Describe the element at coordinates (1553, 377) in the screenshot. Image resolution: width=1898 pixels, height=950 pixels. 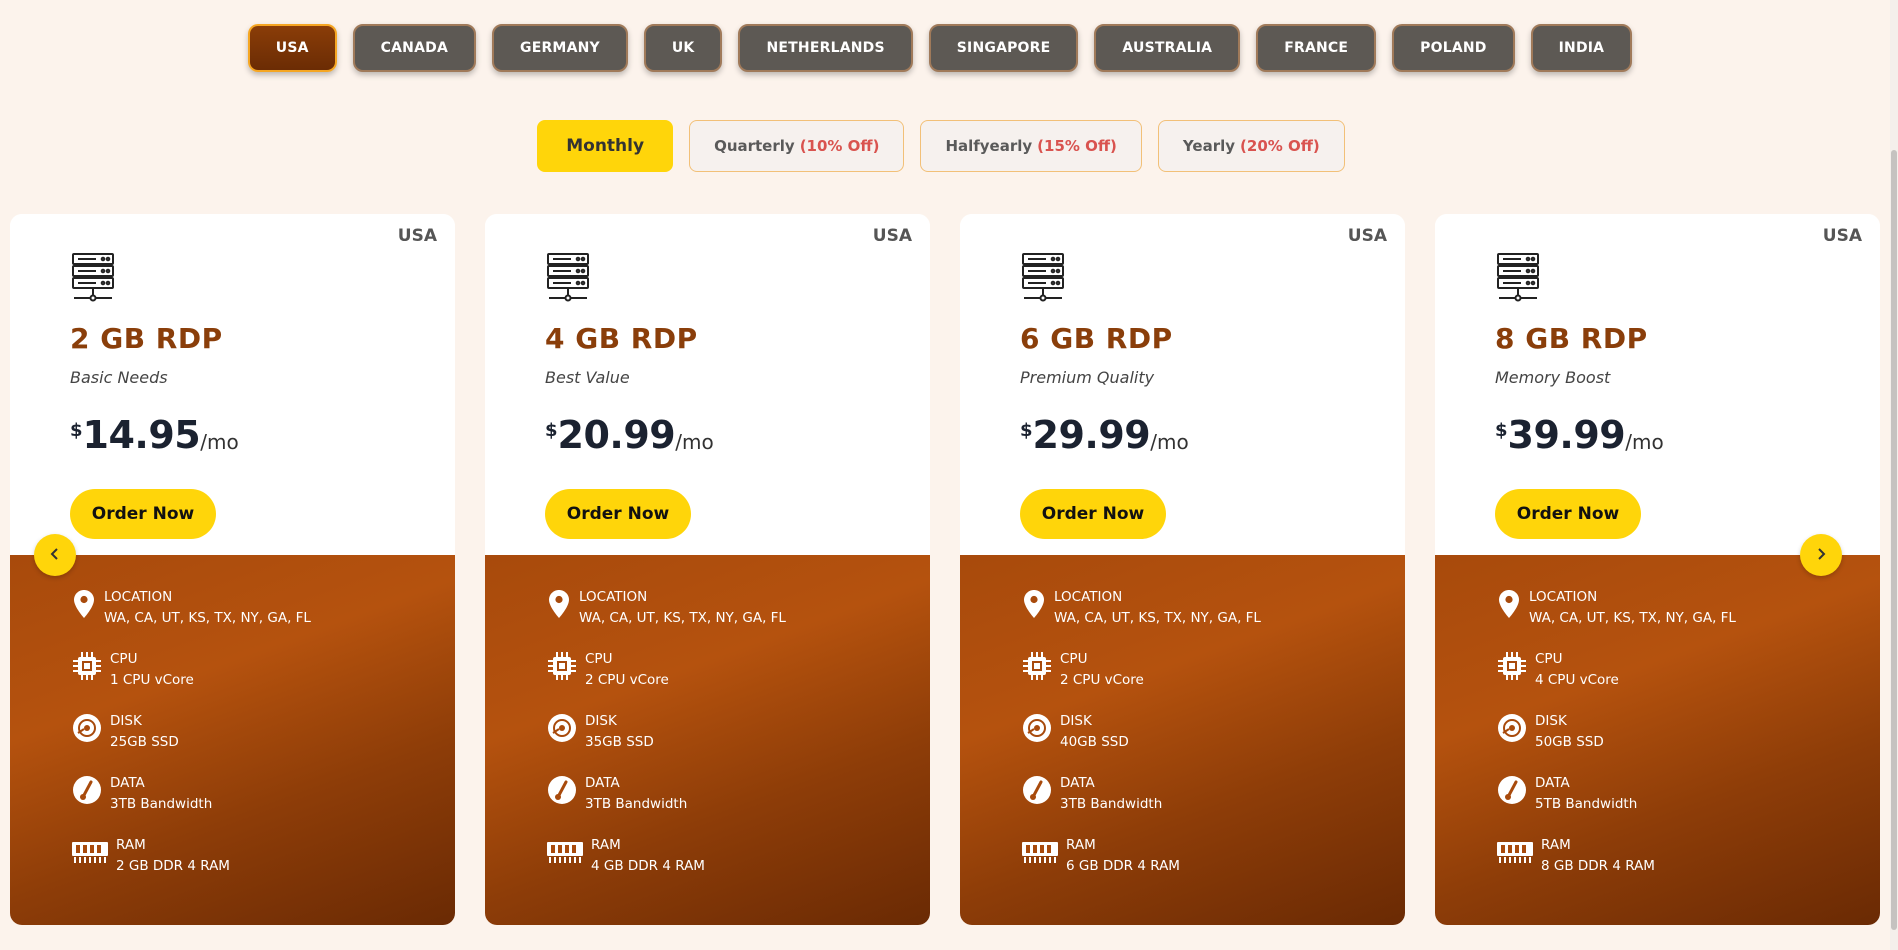
I see `plan-subtitle: Memory Boost` at that location.